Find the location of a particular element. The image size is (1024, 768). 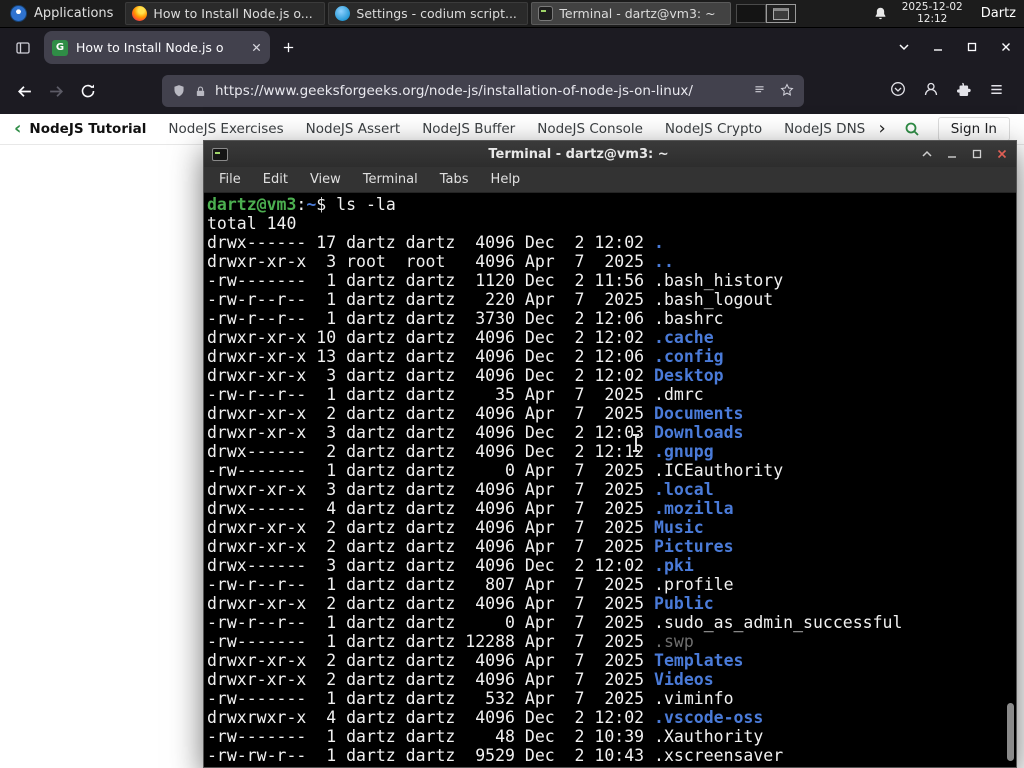

terminal-menu-terminal: Terminal is located at coordinates (390, 179).